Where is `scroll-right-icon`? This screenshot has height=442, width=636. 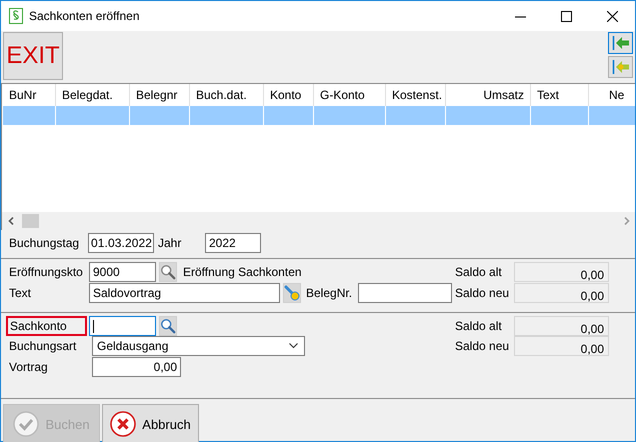 scroll-right-icon is located at coordinates (627, 221).